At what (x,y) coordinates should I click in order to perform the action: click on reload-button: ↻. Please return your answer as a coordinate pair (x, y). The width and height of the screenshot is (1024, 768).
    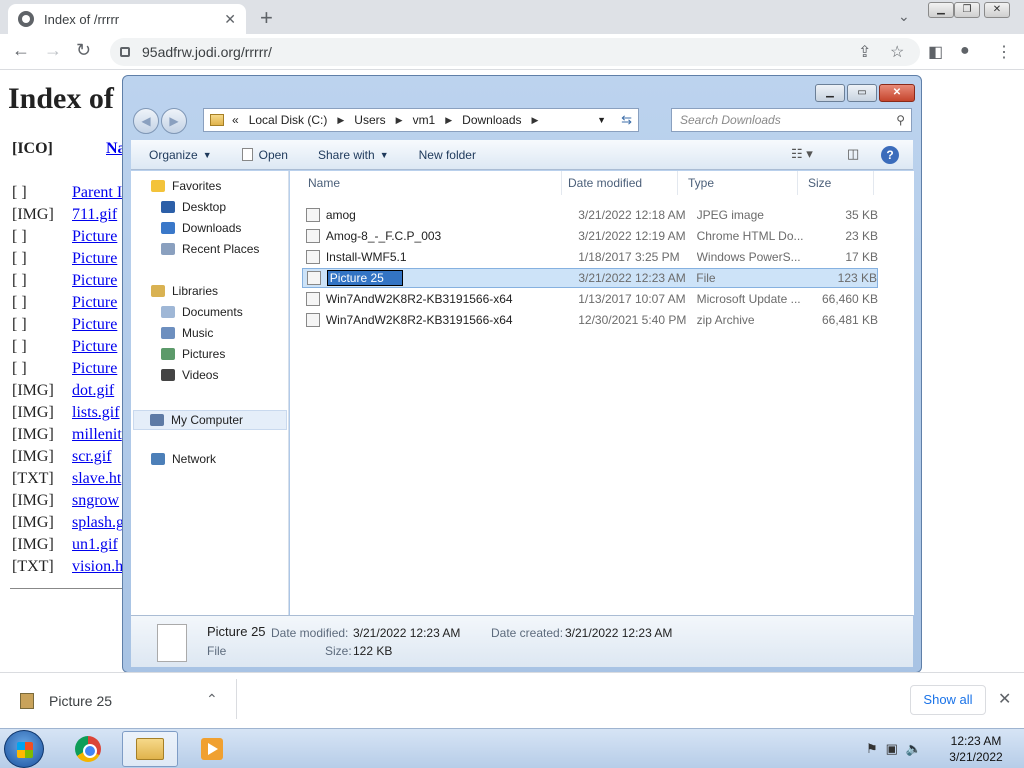
    Looking at the image, I should click on (83, 50).